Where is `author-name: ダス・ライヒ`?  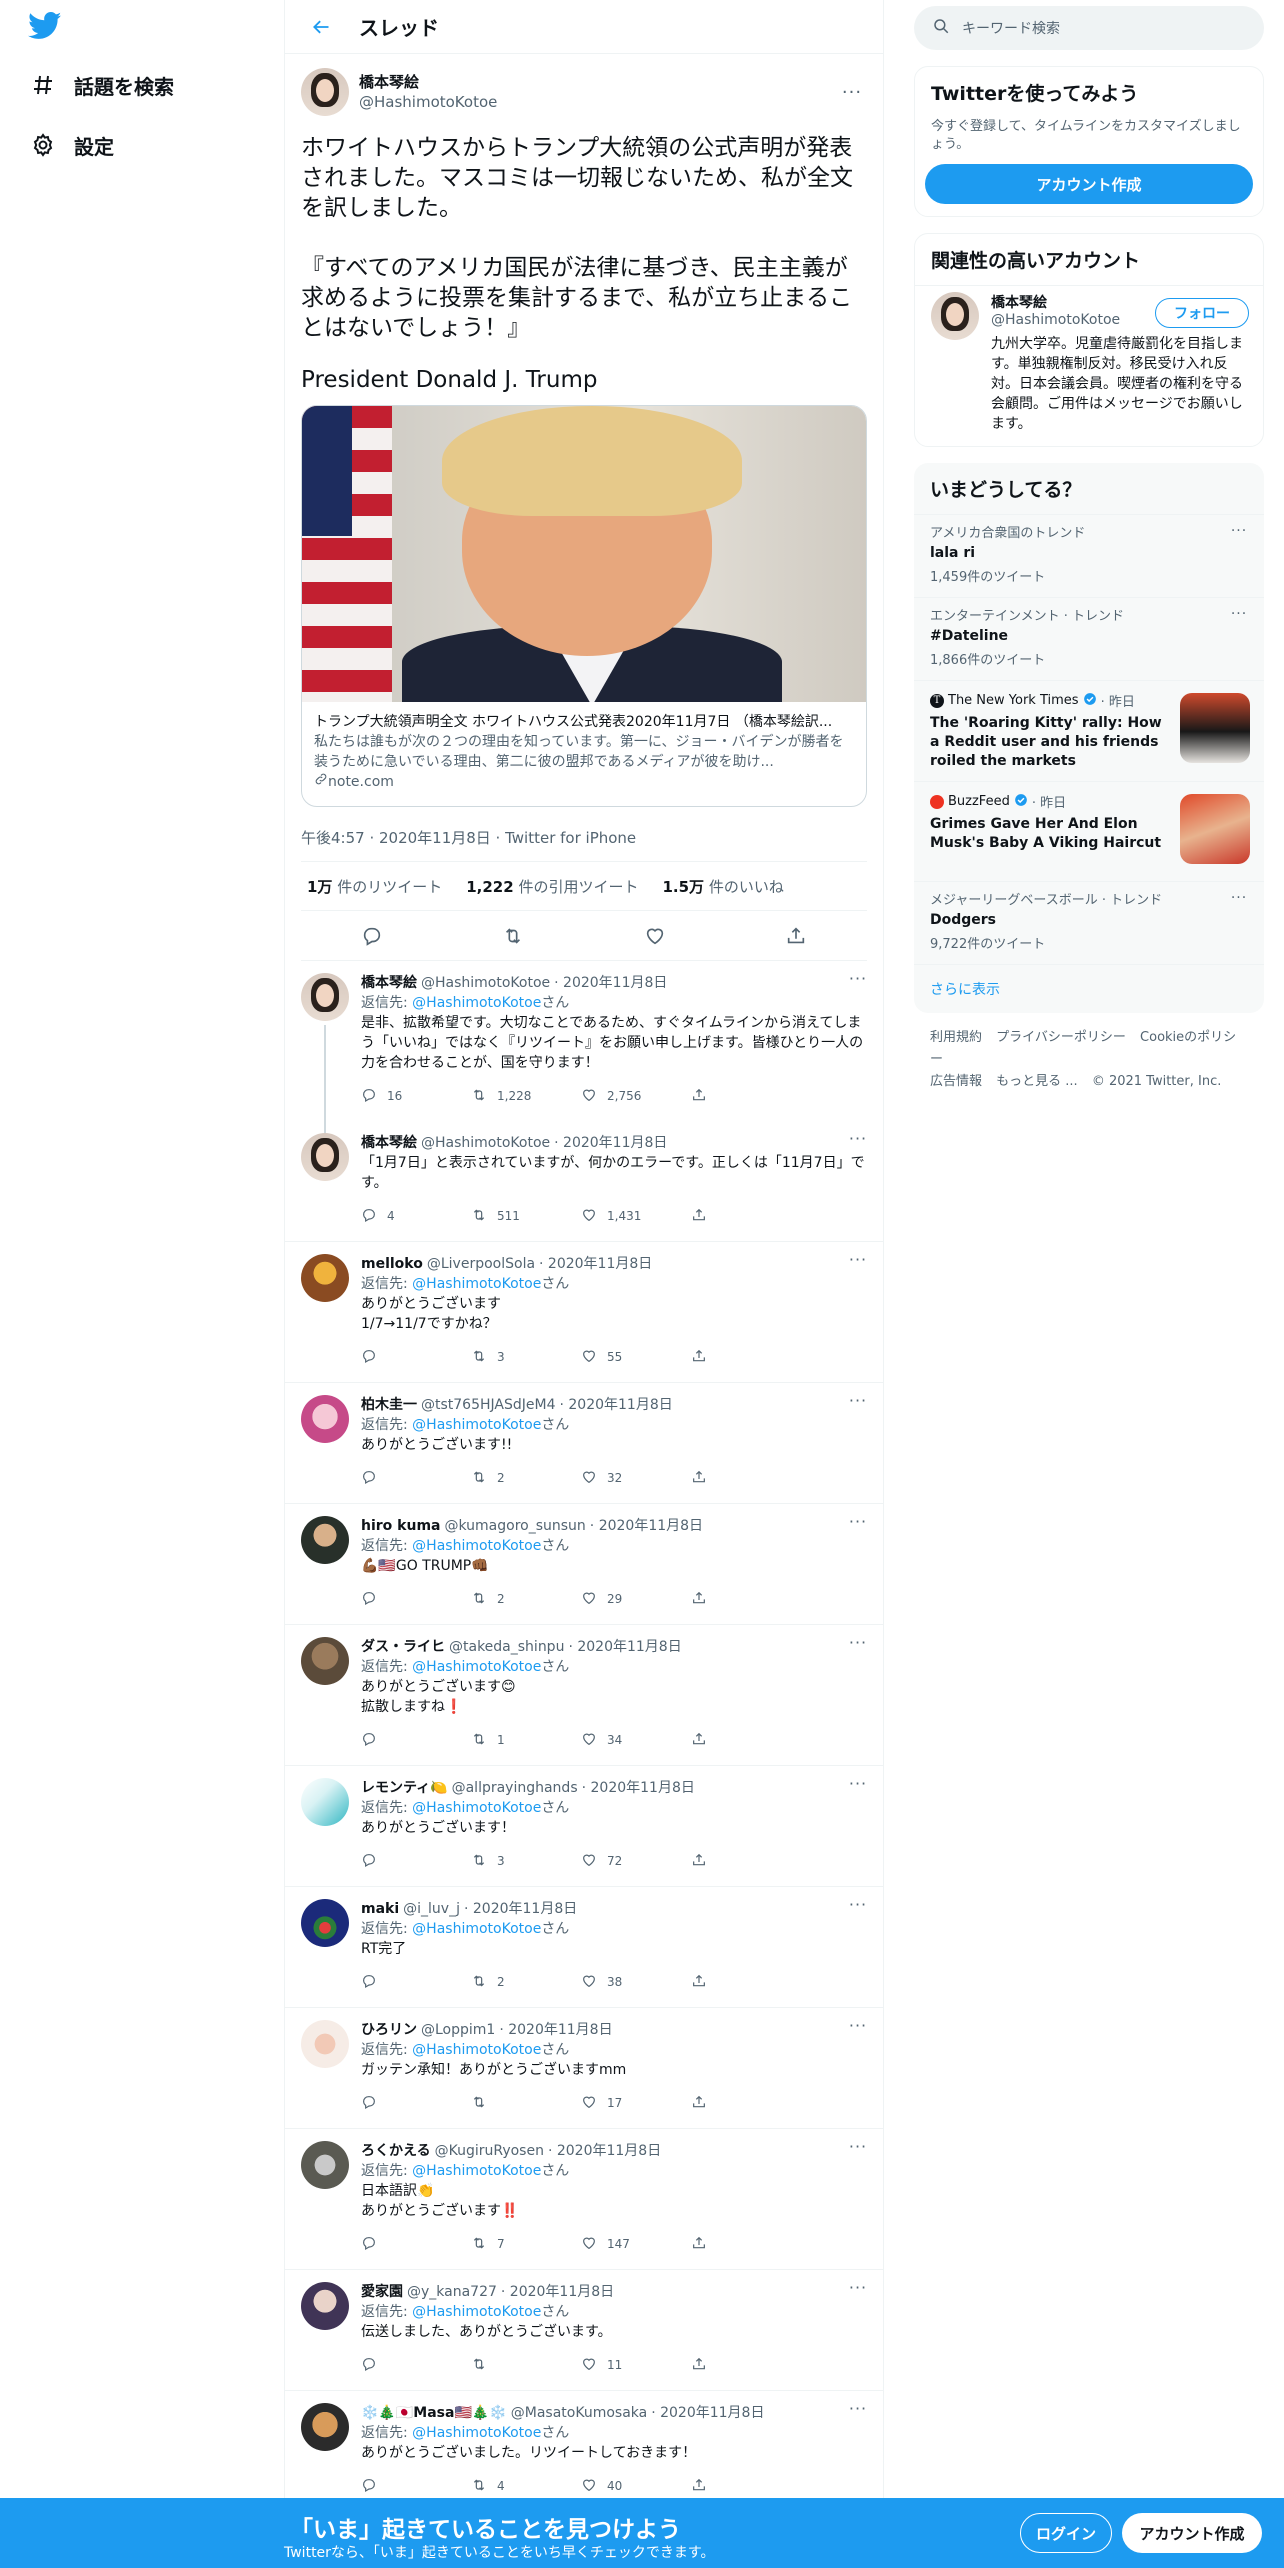
author-name: ダス・ライヒ is located at coordinates (403, 1647).